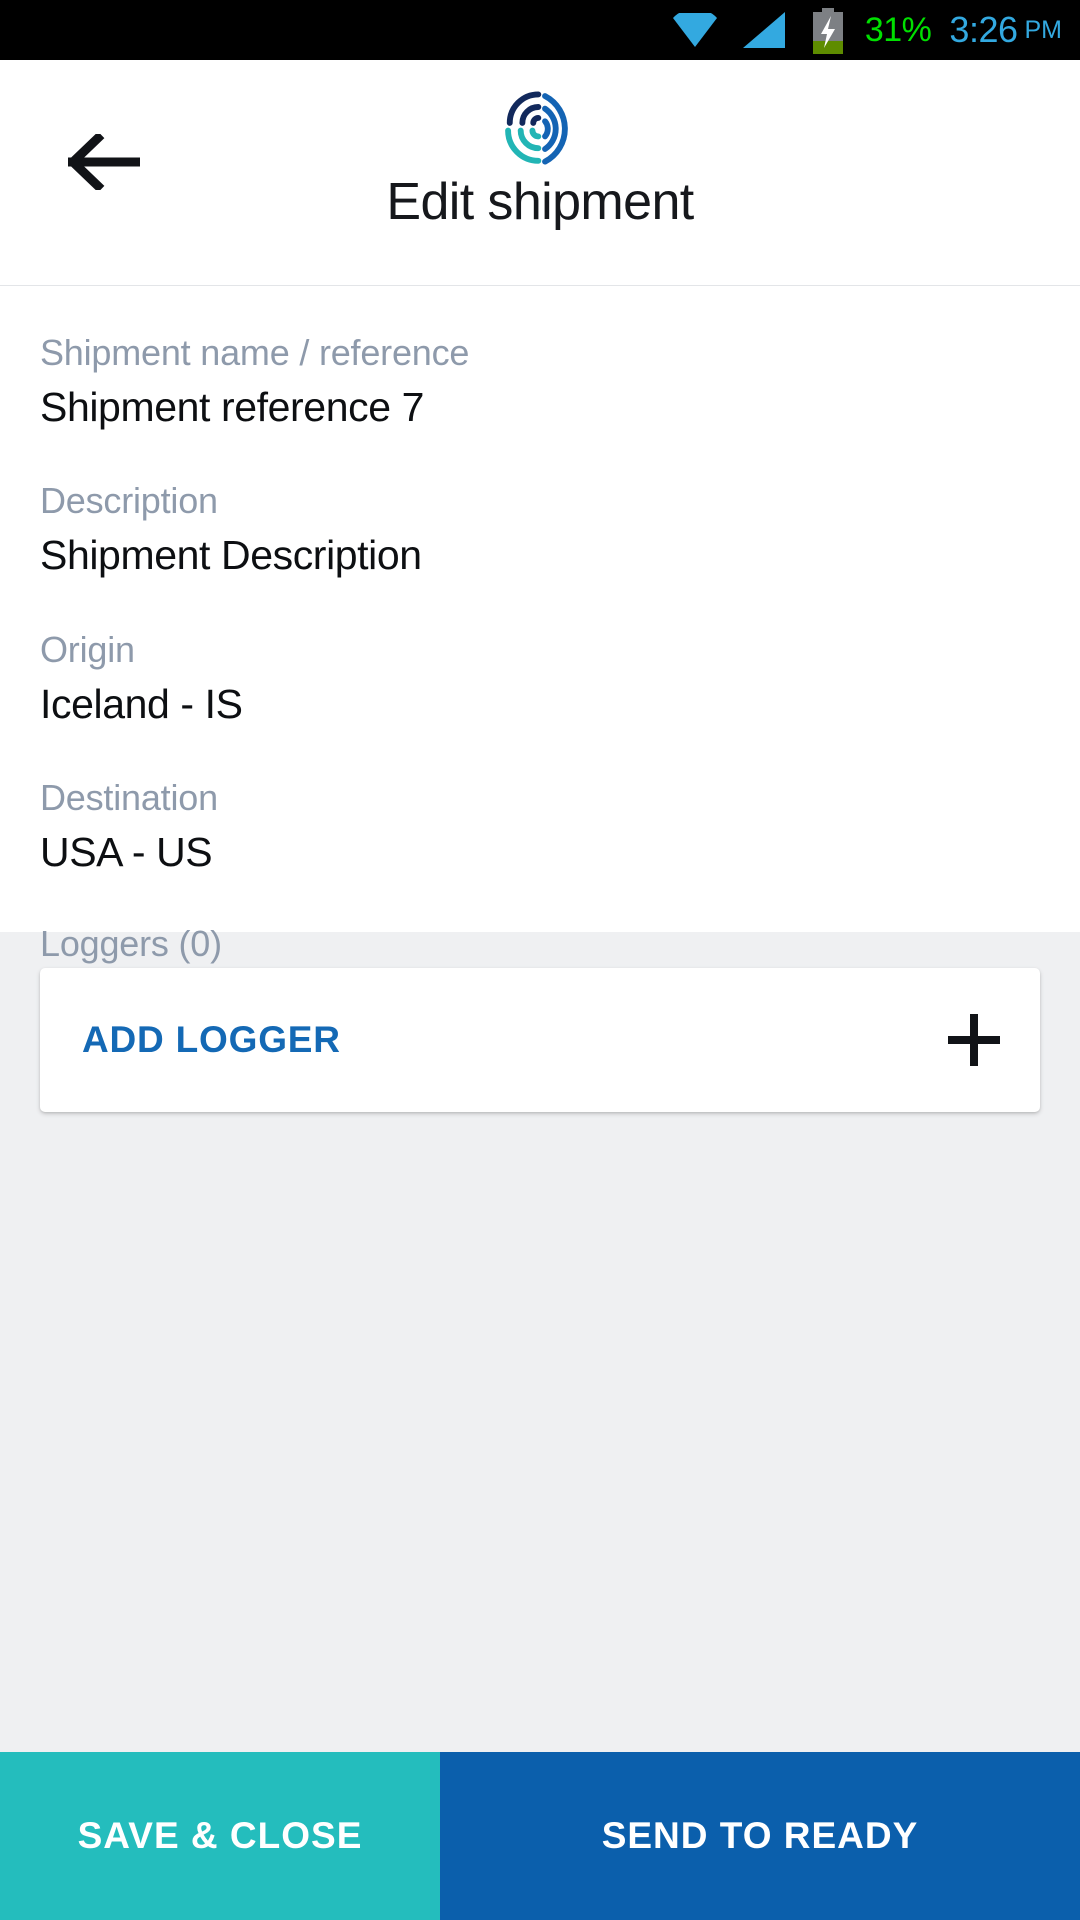  Describe the element at coordinates (983, 29) in the screenshot. I see `clock-time: 3:26` at that location.